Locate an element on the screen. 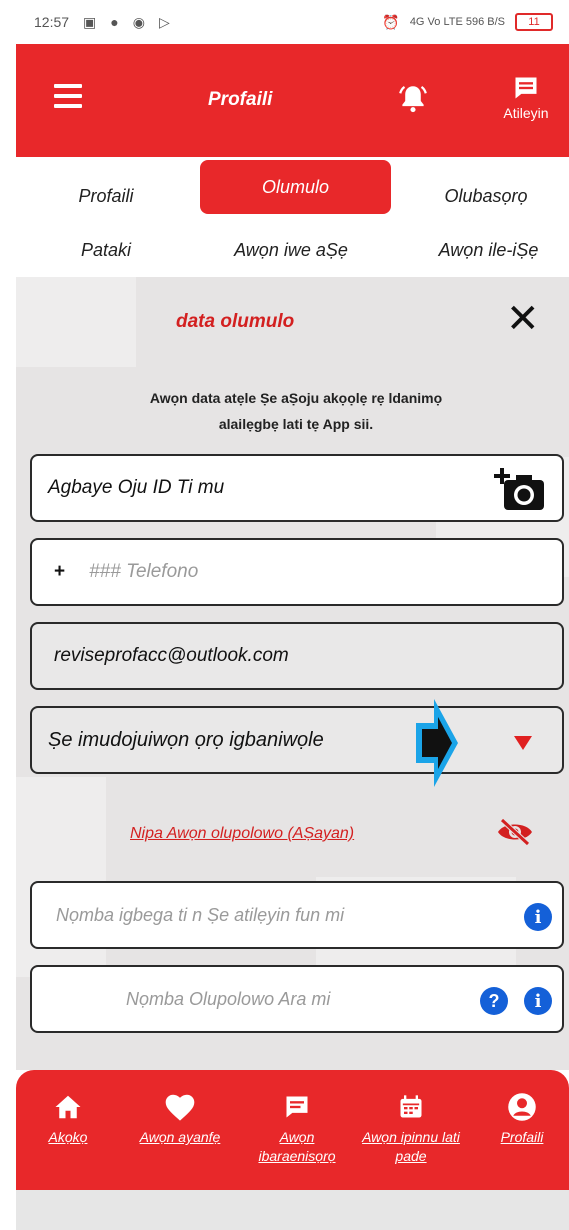  calendar-icon is located at coordinates (411, 1107).